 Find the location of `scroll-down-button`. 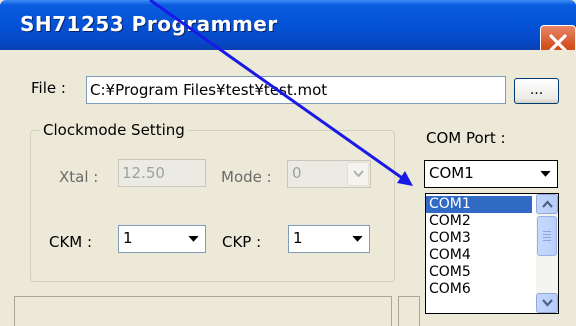

scroll-down-button is located at coordinates (547, 303).